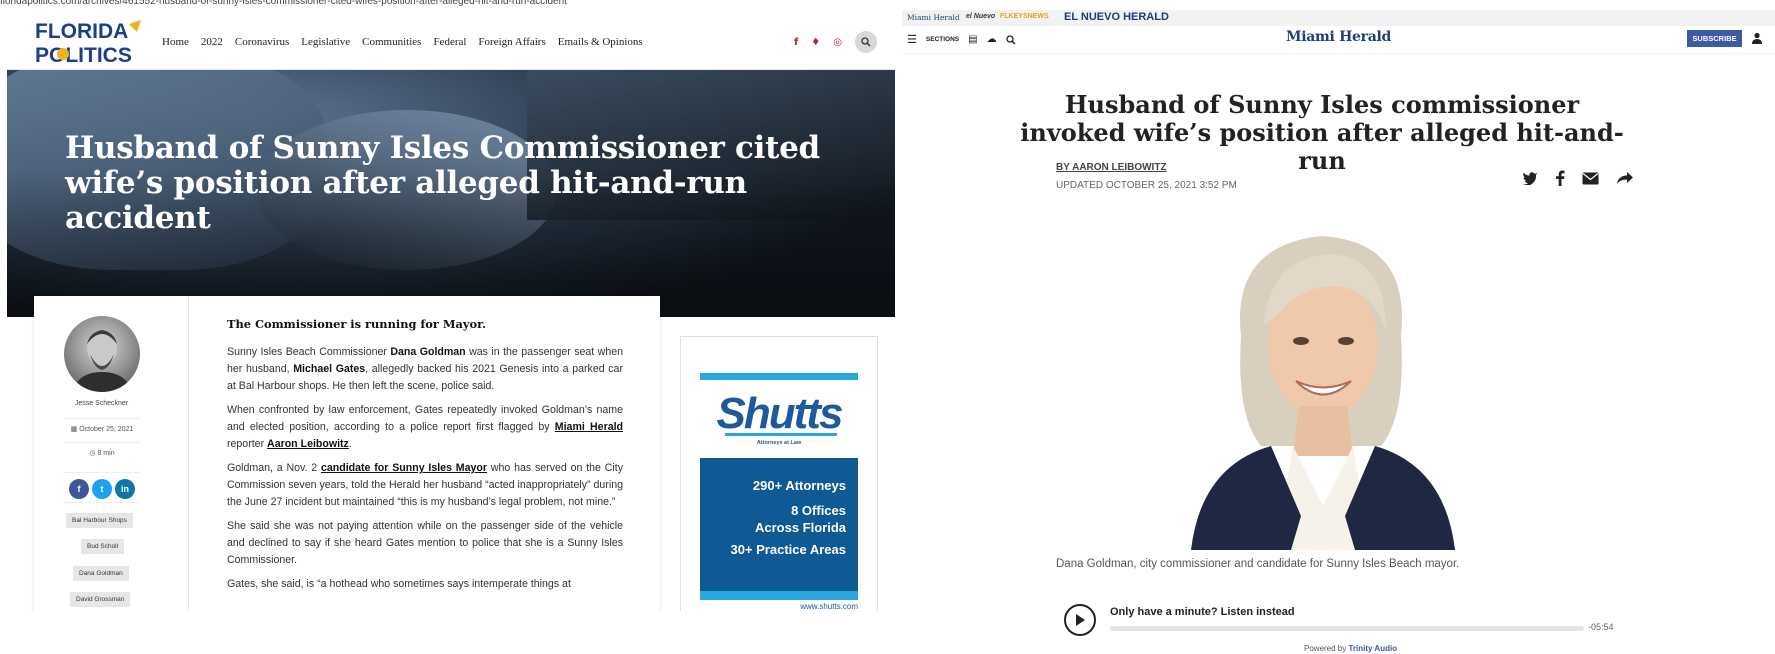 The height and width of the screenshot is (654, 1775). Describe the element at coordinates (1578, 178) in the screenshot. I see `share-bar` at that location.